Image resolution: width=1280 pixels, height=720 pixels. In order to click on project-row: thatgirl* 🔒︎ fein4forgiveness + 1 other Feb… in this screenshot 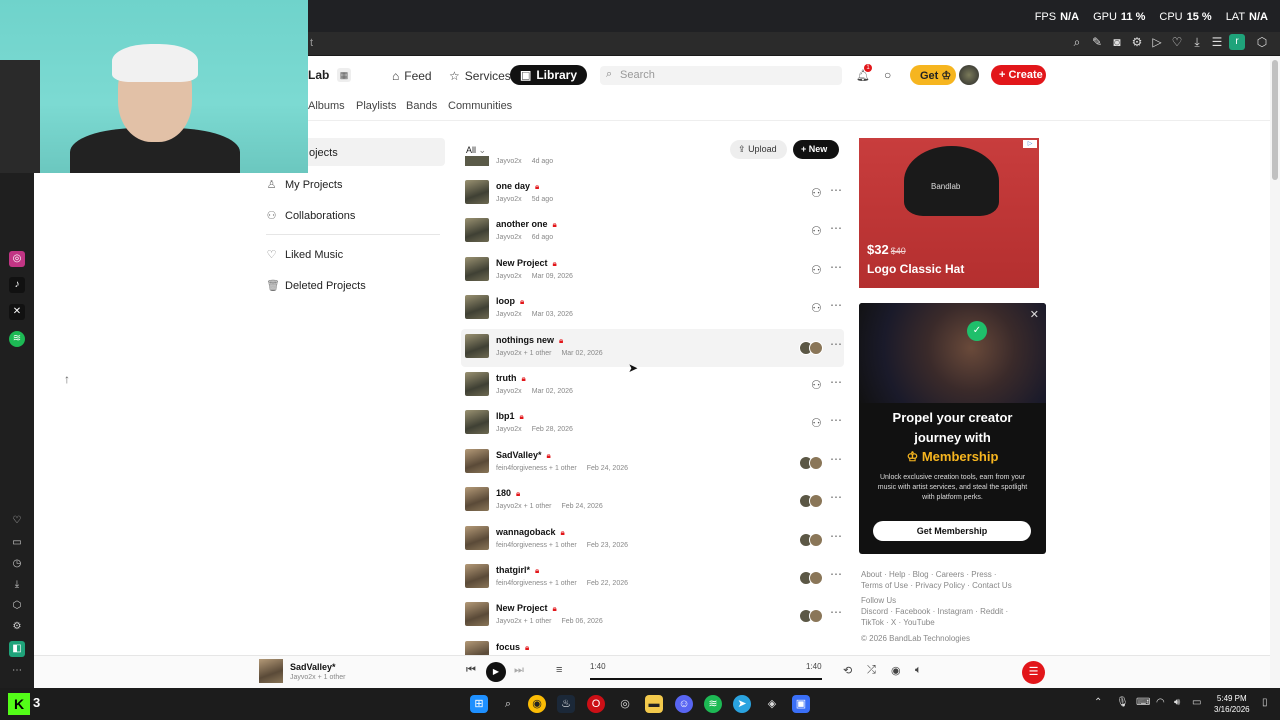, I will do `click(652, 578)`.